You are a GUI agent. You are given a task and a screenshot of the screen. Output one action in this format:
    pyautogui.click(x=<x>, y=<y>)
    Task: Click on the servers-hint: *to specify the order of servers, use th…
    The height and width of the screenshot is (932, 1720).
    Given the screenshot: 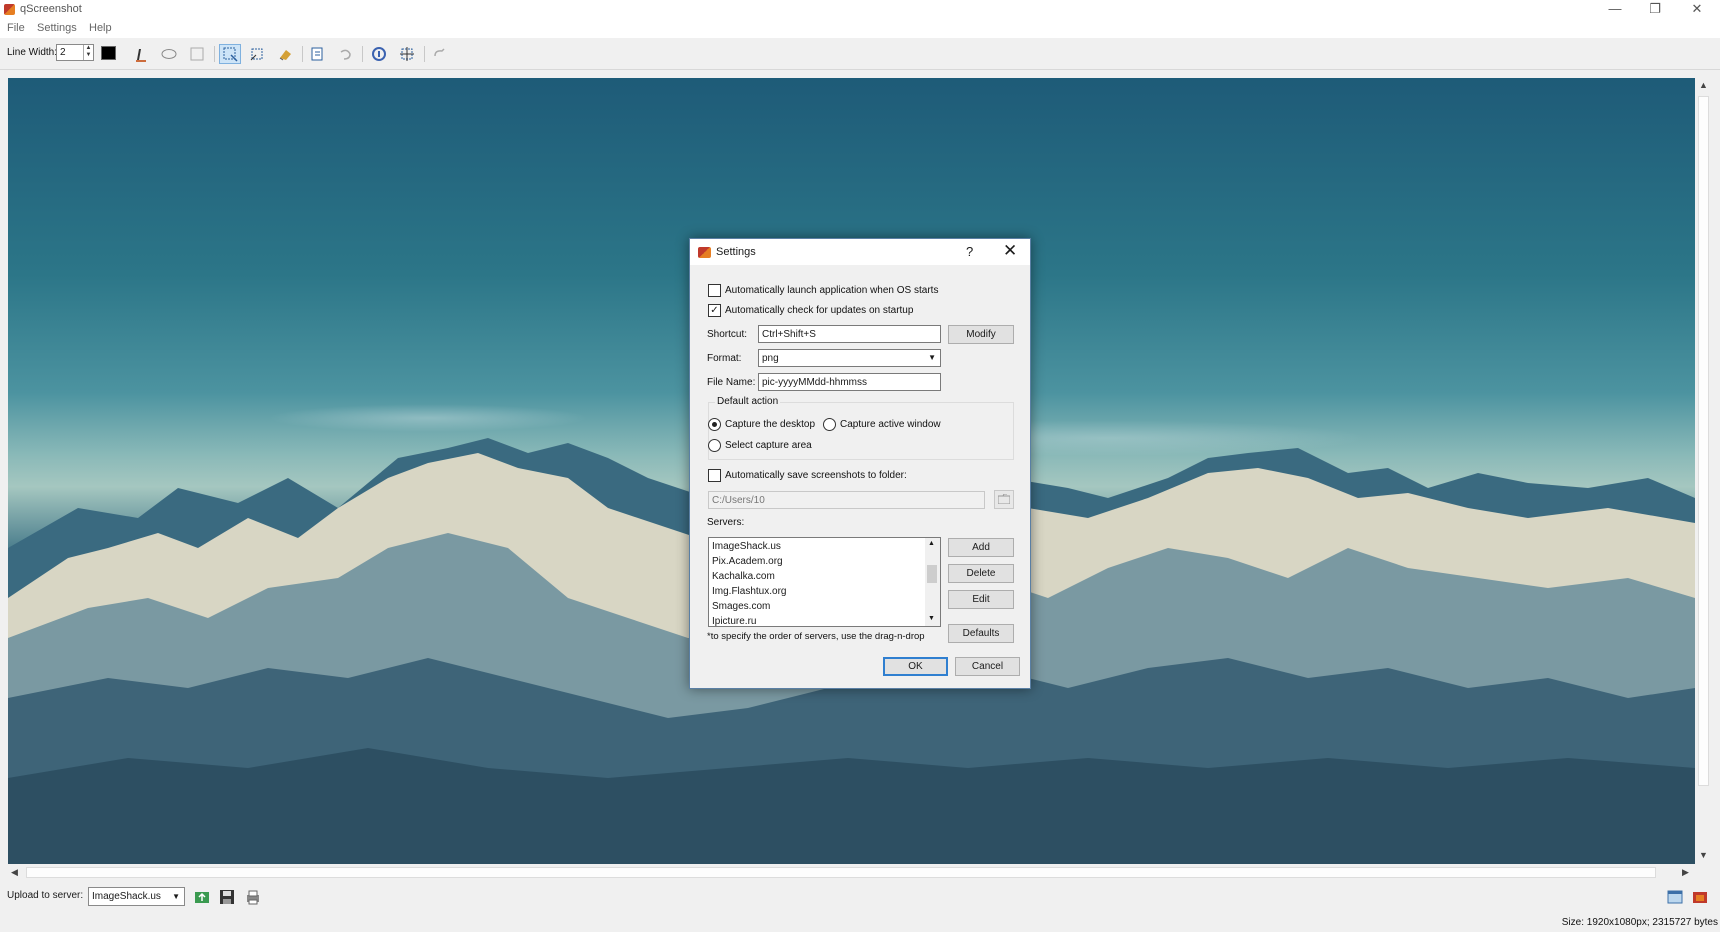 What is the action you would take?
    pyautogui.click(x=816, y=636)
    